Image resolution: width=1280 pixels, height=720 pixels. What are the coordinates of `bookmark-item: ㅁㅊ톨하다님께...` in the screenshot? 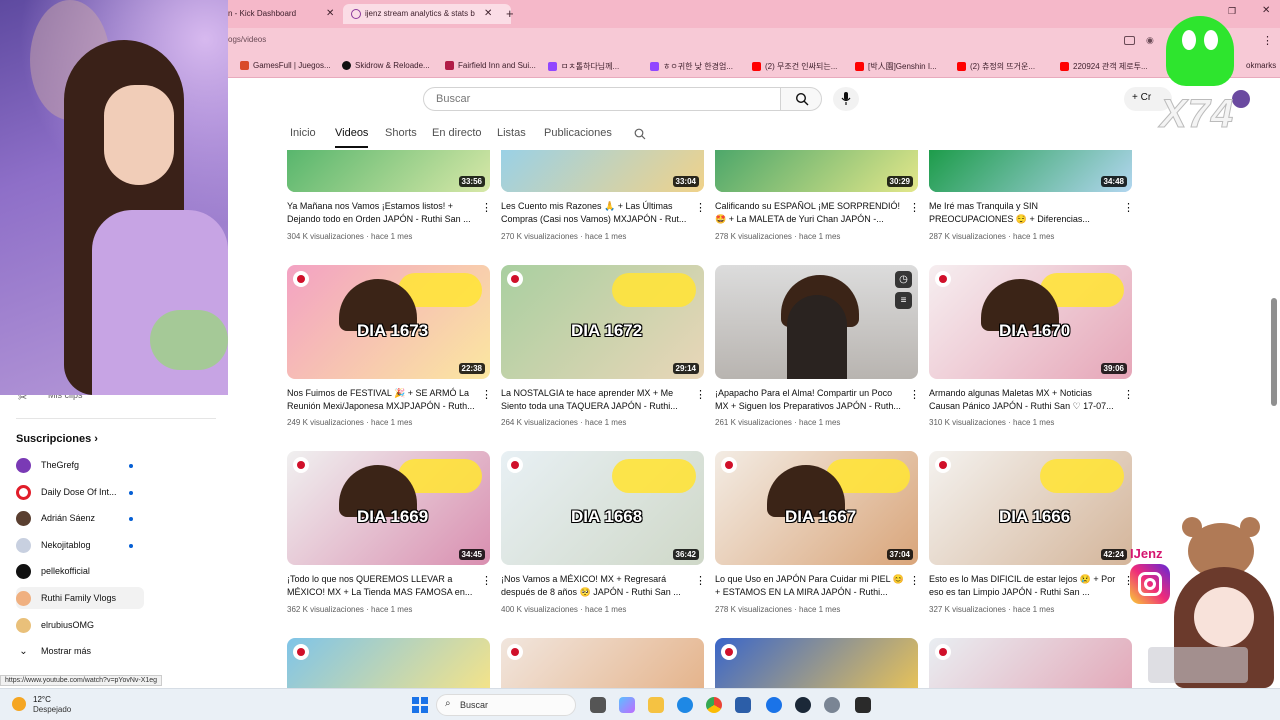 It's located at (583, 66).